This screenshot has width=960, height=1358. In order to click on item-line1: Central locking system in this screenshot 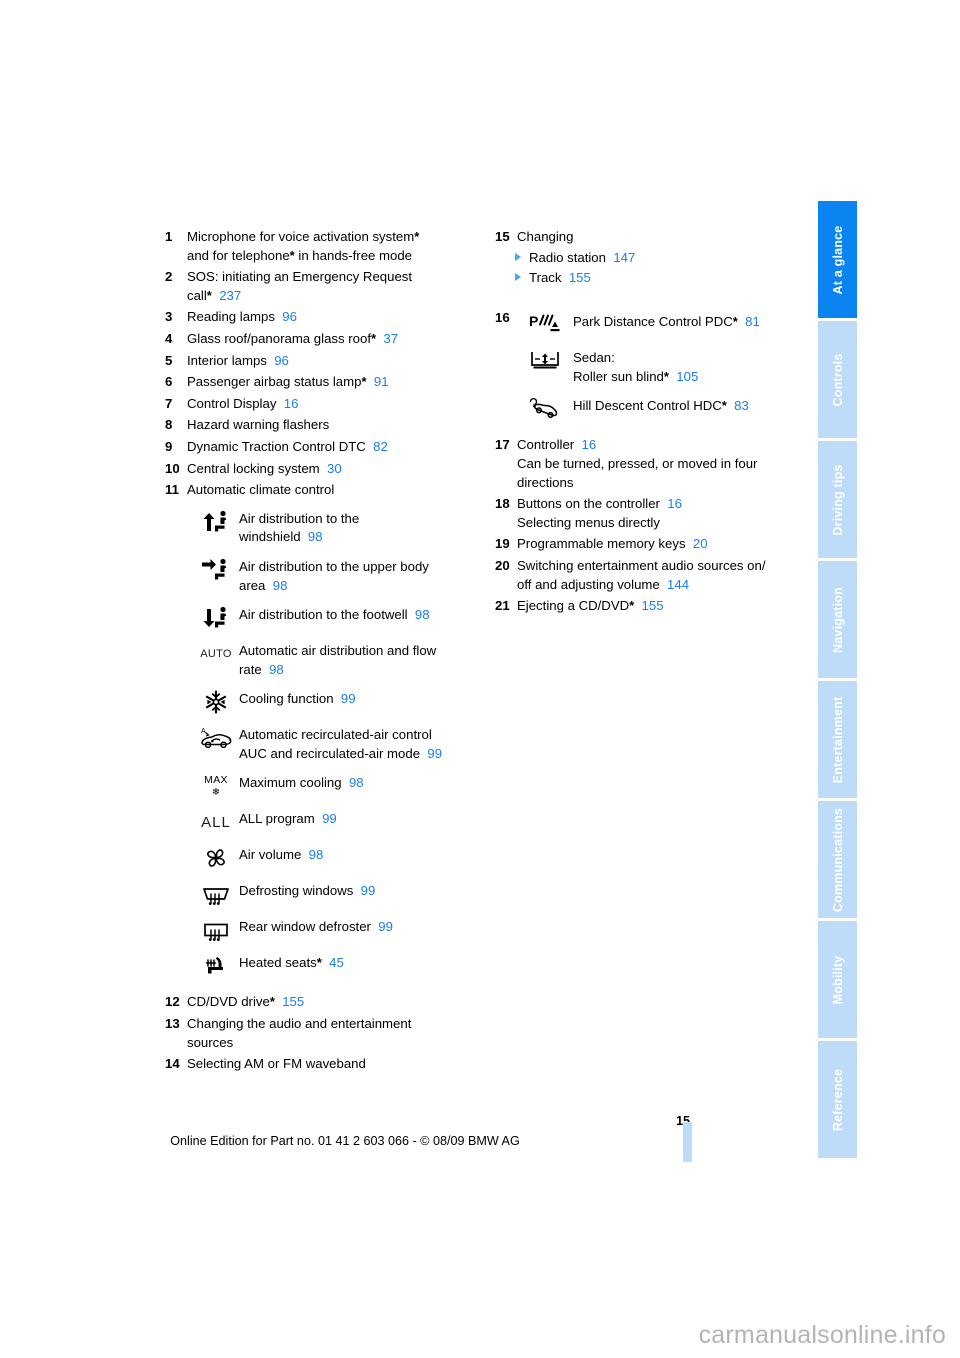, I will do `click(253, 468)`.